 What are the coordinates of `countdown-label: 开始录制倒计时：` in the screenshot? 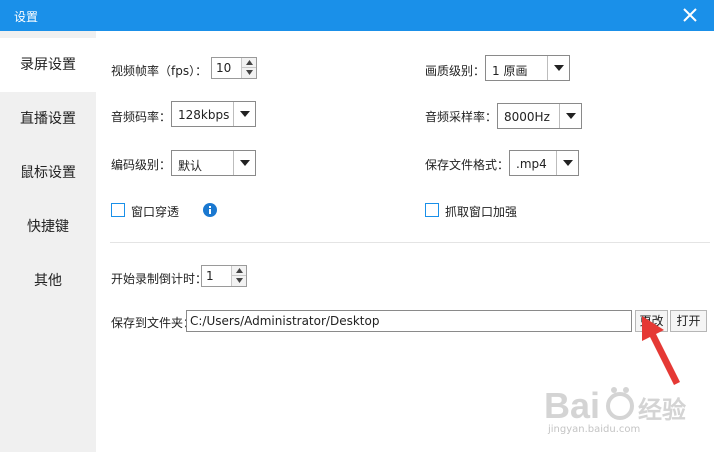 It's located at (159, 279).